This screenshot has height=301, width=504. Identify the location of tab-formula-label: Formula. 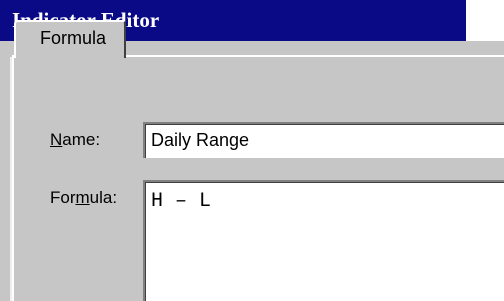
(73, 38).